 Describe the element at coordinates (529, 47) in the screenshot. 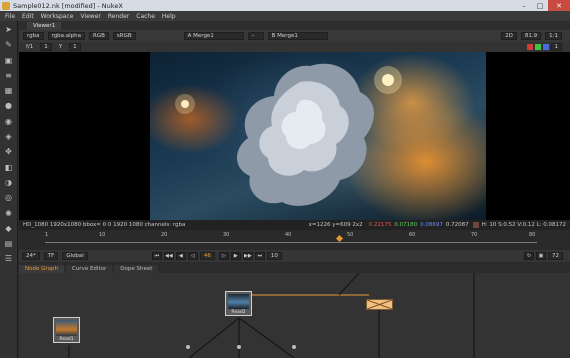

I see `red-channel-icon` at that location.